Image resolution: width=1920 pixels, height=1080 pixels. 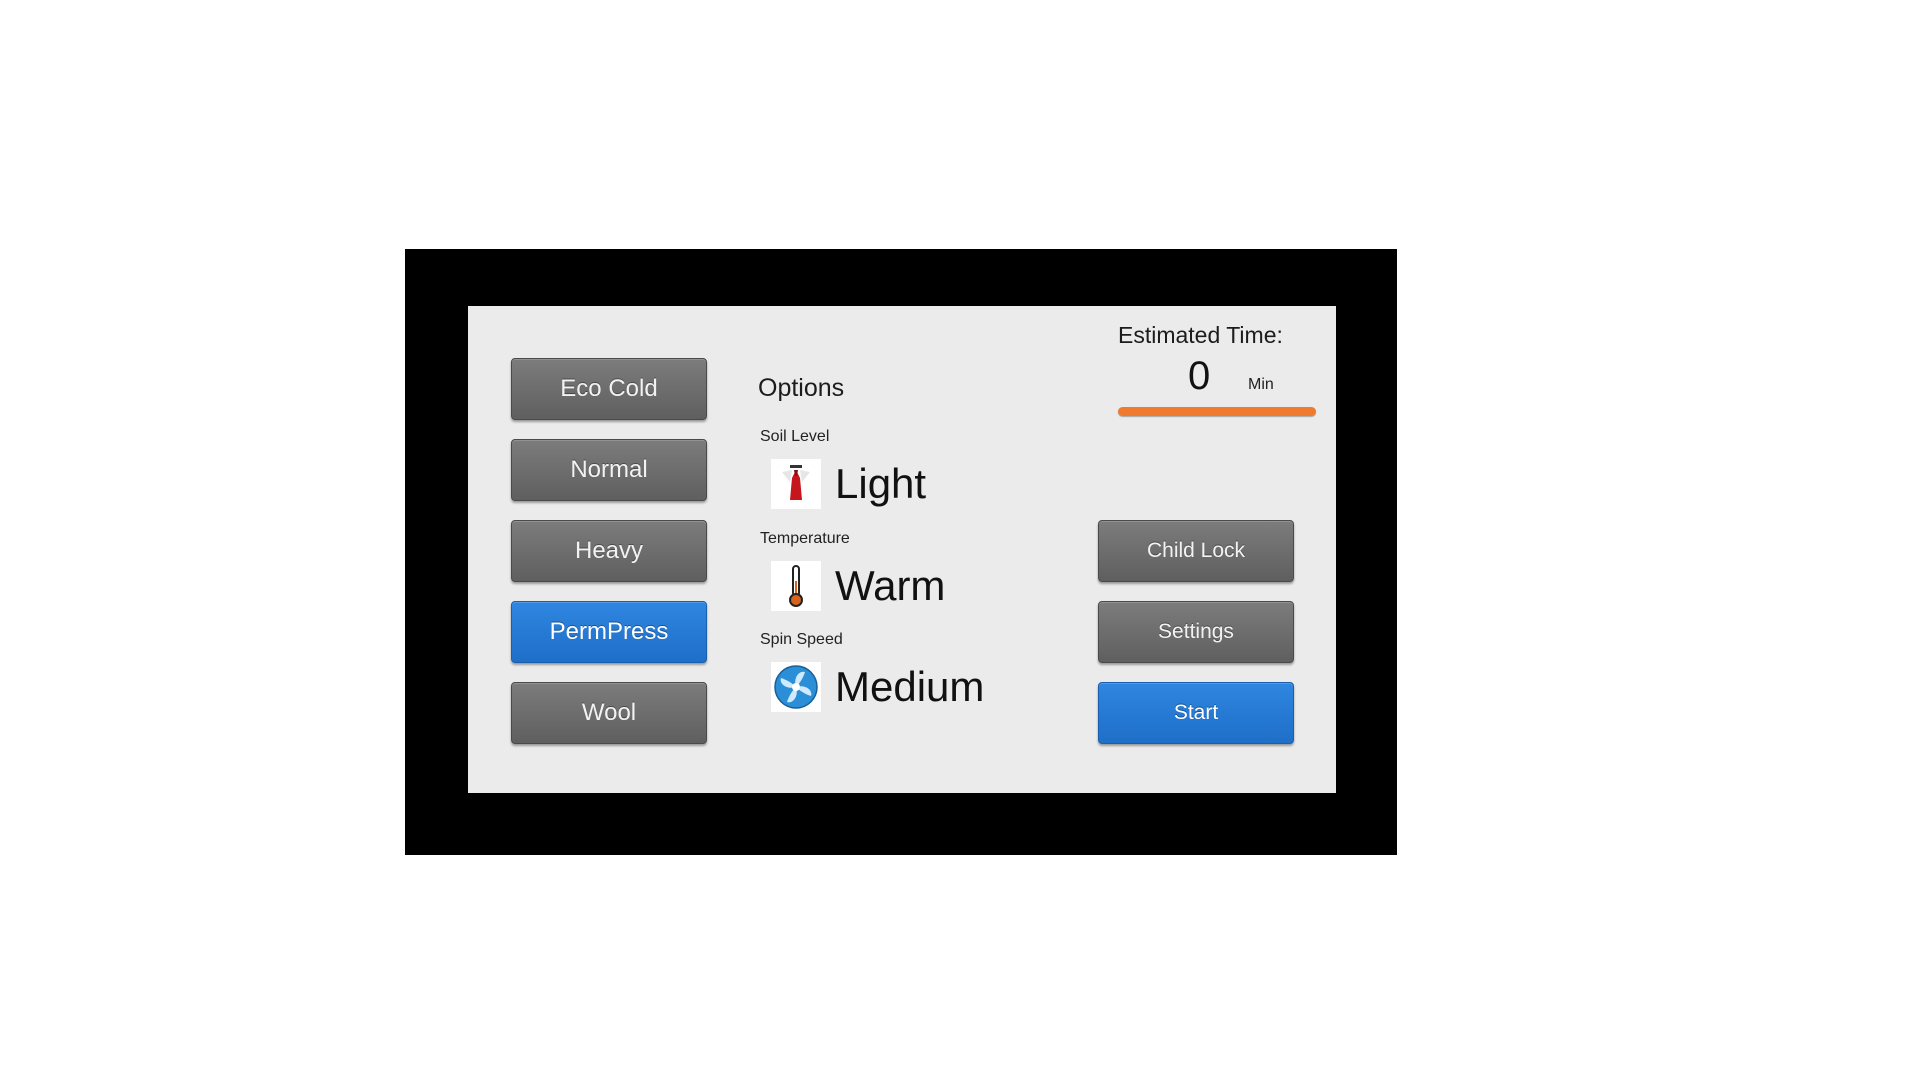 What do you see at coordinates (796, 687) in the screenshot?
I see `fan-icon` at bounding box center [796, 687].